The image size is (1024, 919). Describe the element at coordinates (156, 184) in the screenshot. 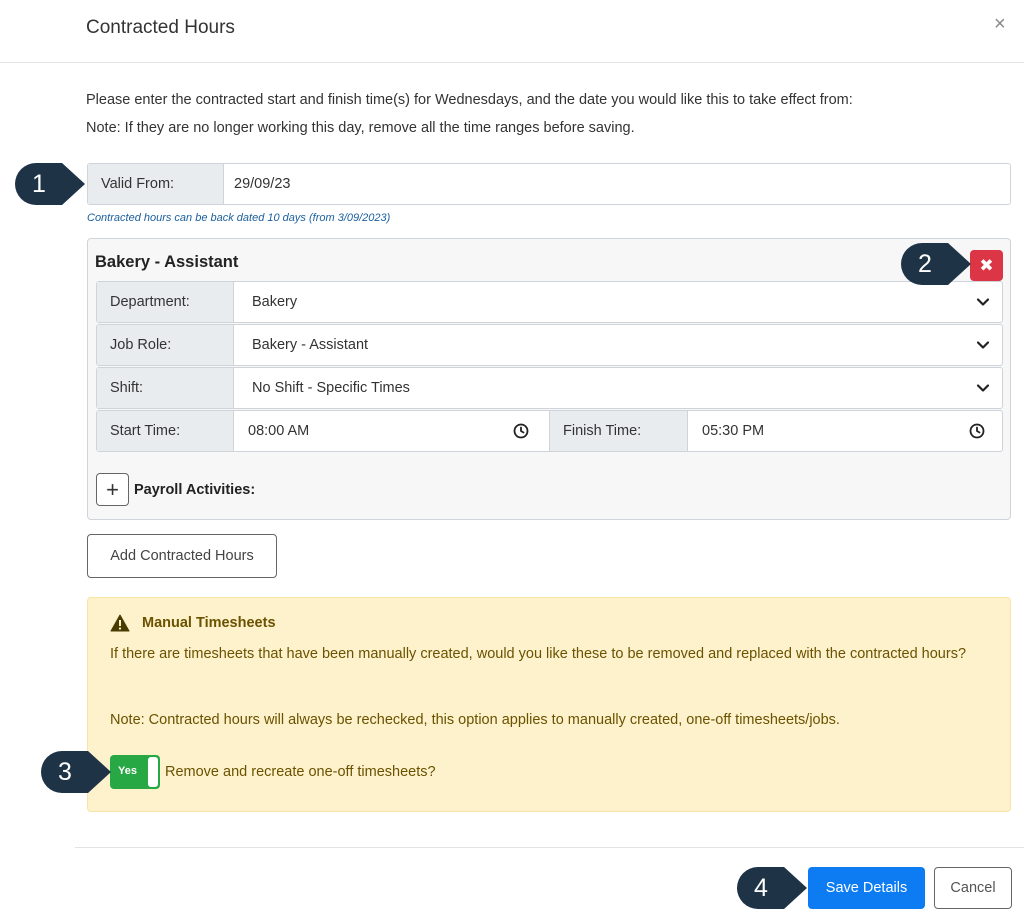

I see `valid-from-label: Valid From:` at that location.